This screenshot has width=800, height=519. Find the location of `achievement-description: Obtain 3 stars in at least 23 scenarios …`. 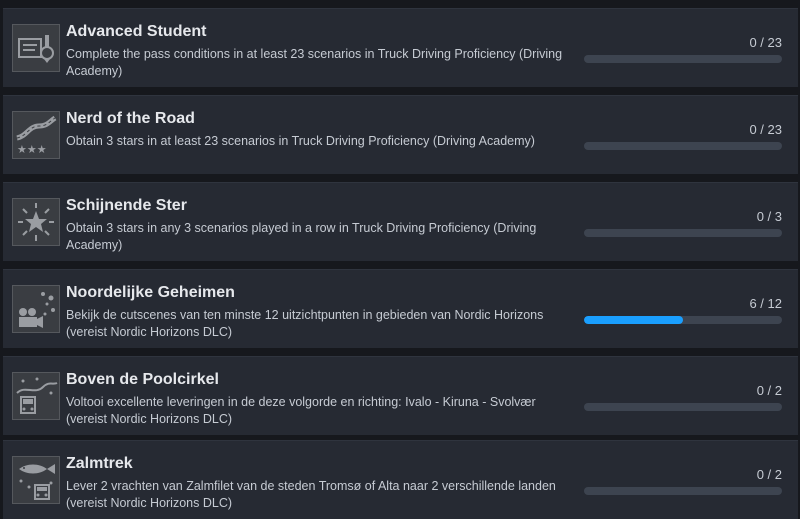

achievement-description: Obtain 3 stars in at least 23 scenarios … is located at coordinates (300, 141).